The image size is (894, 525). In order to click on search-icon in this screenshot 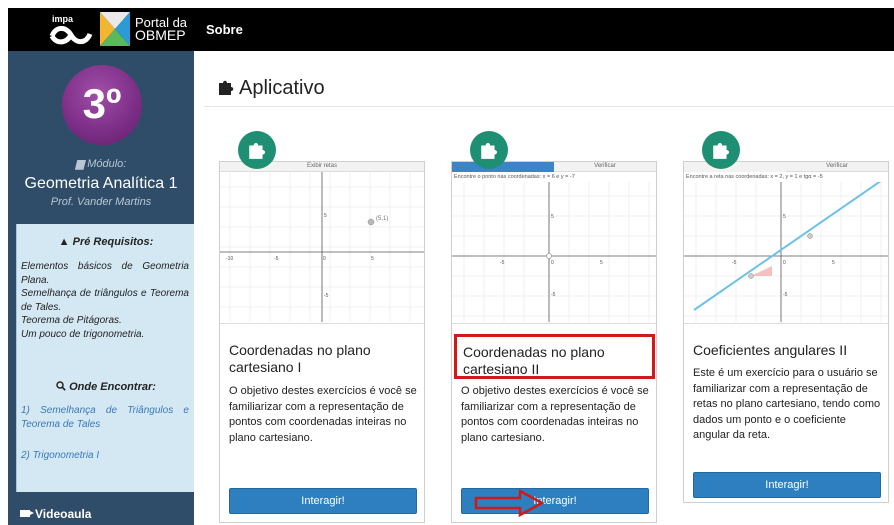, I will do `click(62, 387)`.